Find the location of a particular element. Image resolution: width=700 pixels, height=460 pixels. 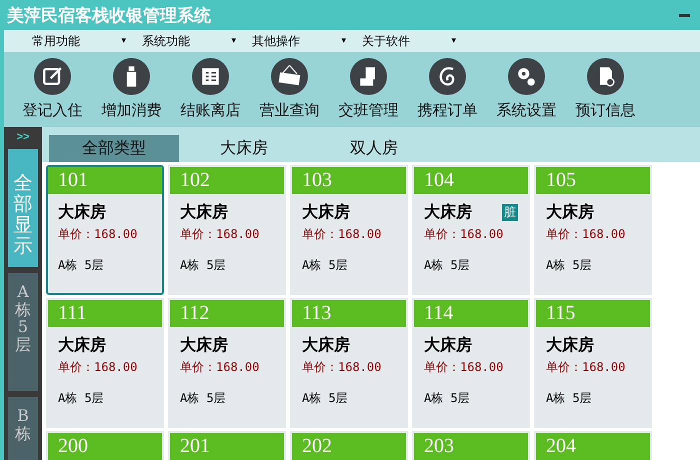

room-number: 101 is located at coordinates (73, 180).